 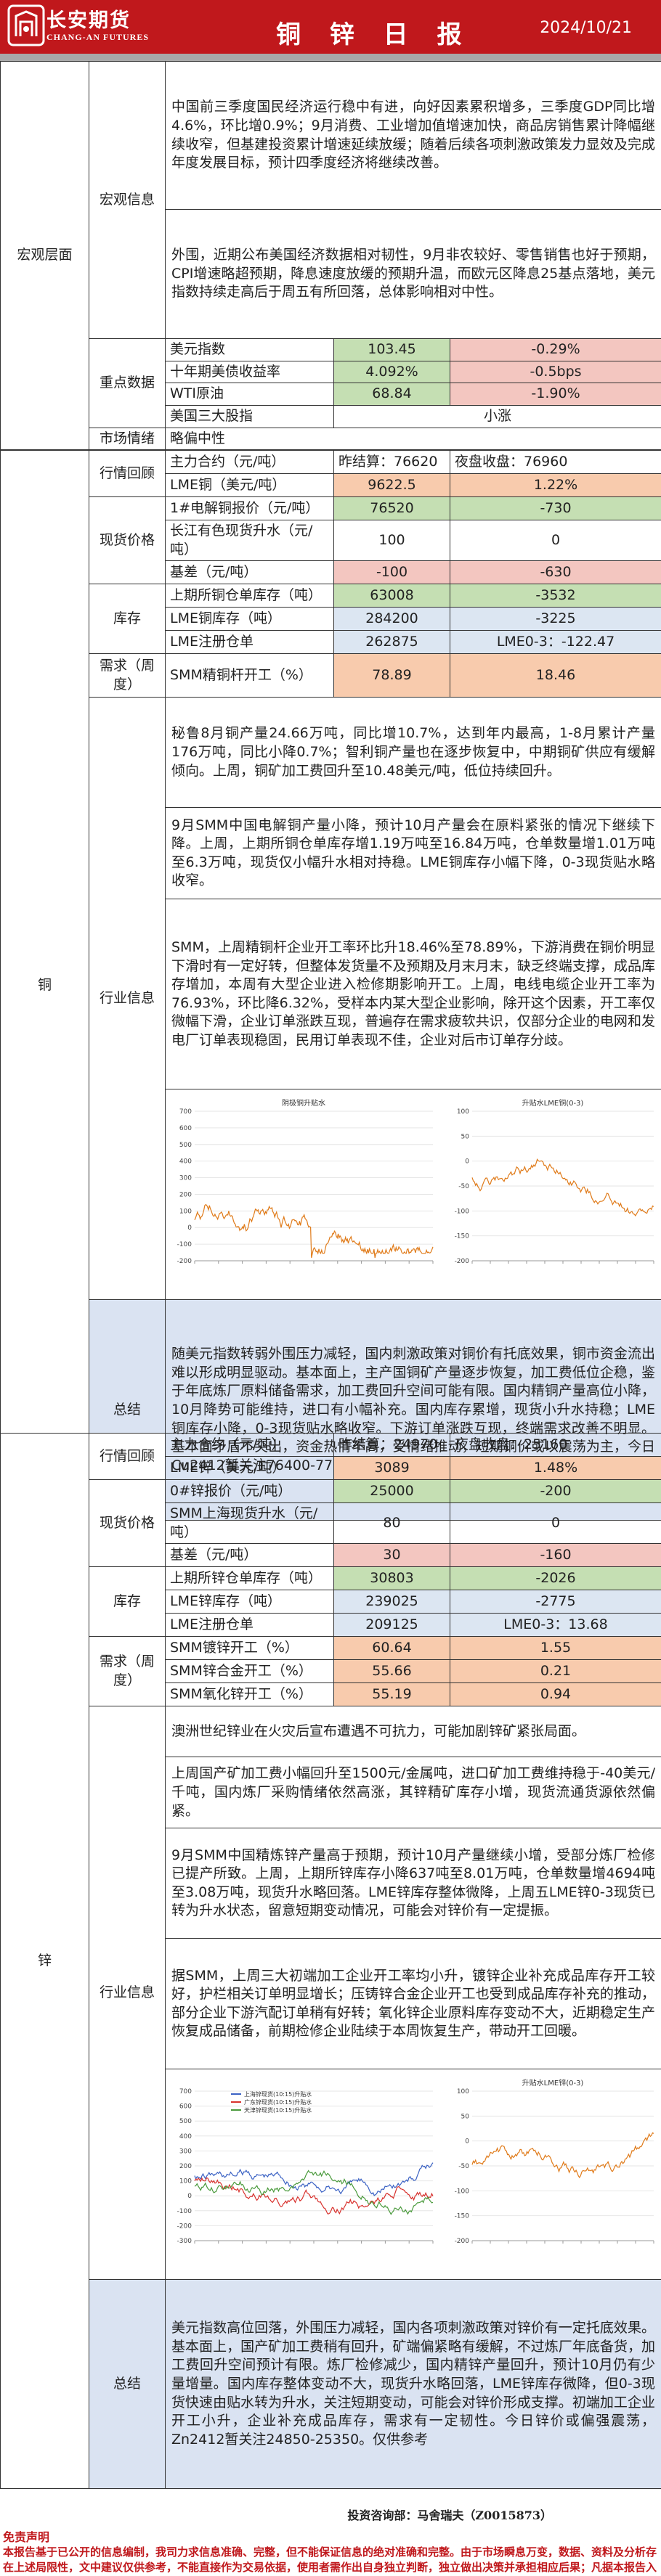 I want to click on copper-stock-label: 库存, so click(x=127, y=619).